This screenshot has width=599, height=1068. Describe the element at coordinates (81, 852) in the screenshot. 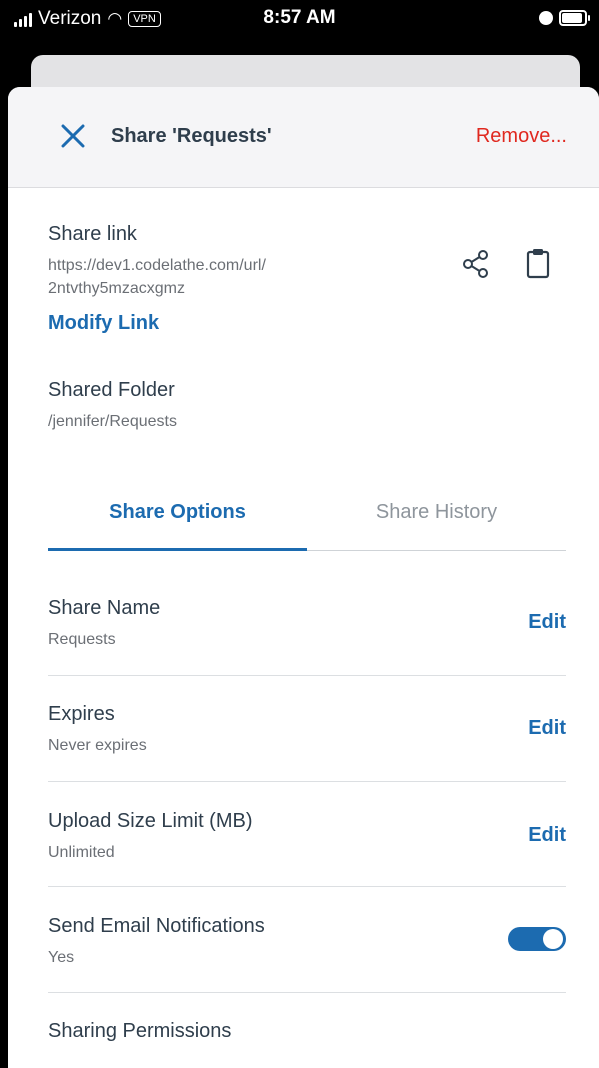

I see `upload-limit-value: Unlimited` at that location.